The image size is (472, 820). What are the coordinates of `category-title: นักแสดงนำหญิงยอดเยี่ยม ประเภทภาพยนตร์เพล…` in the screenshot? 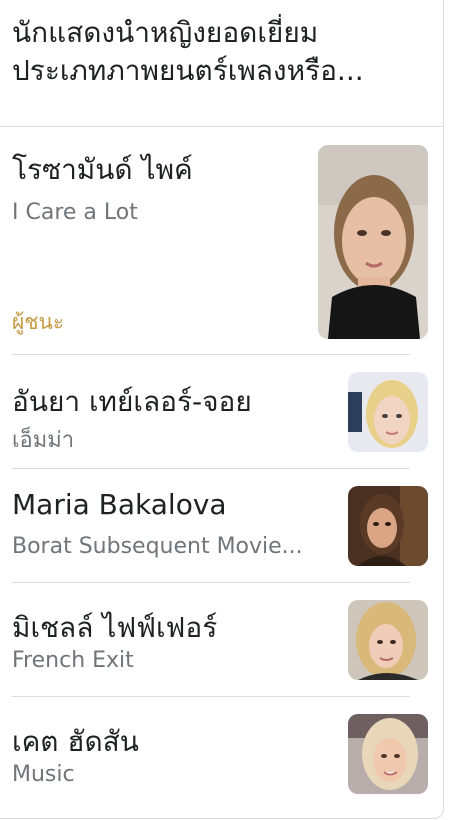 It's located at (222, 52).